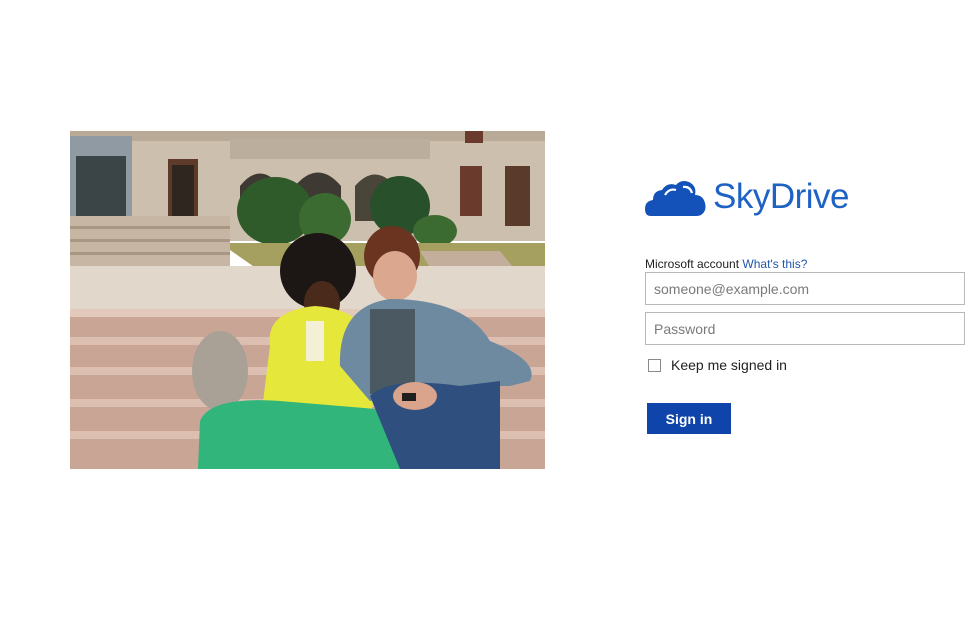 The height and width of the screenshot is (631, 977). I want to click on brand-name: SkyDrive, so click(781, 196).